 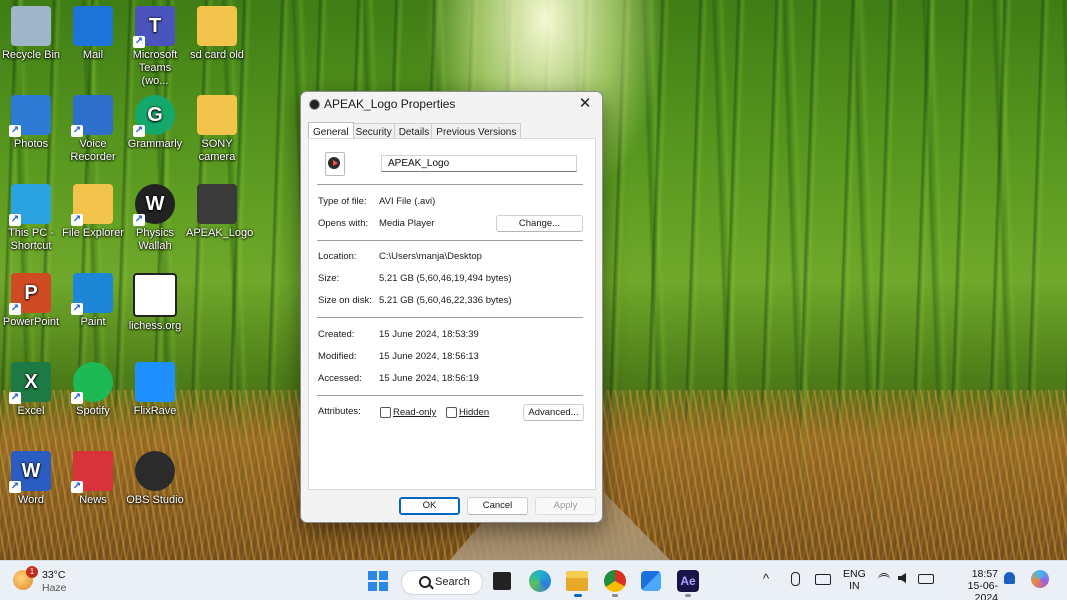 I want to click on copilot-icon, so click(x=1040, y=579).